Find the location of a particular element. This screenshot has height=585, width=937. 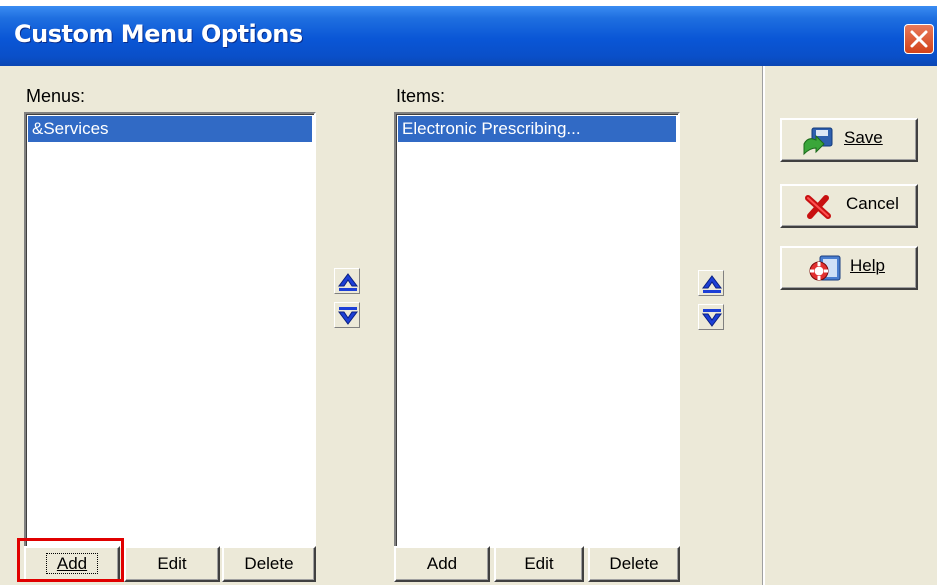

items-label: Items: is located at coordinates (421, 96).